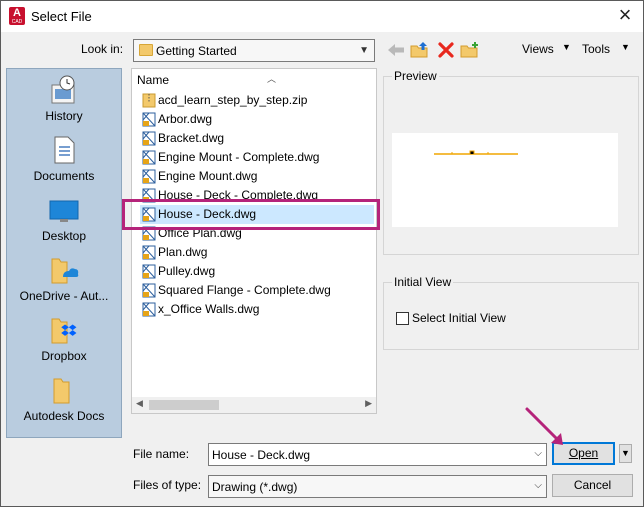 The image size is (644, 507). What do you see at coordinates (544, 426) in the screenshot?
I see `annotation-arrow-icon` at bounding box center [544, 426].